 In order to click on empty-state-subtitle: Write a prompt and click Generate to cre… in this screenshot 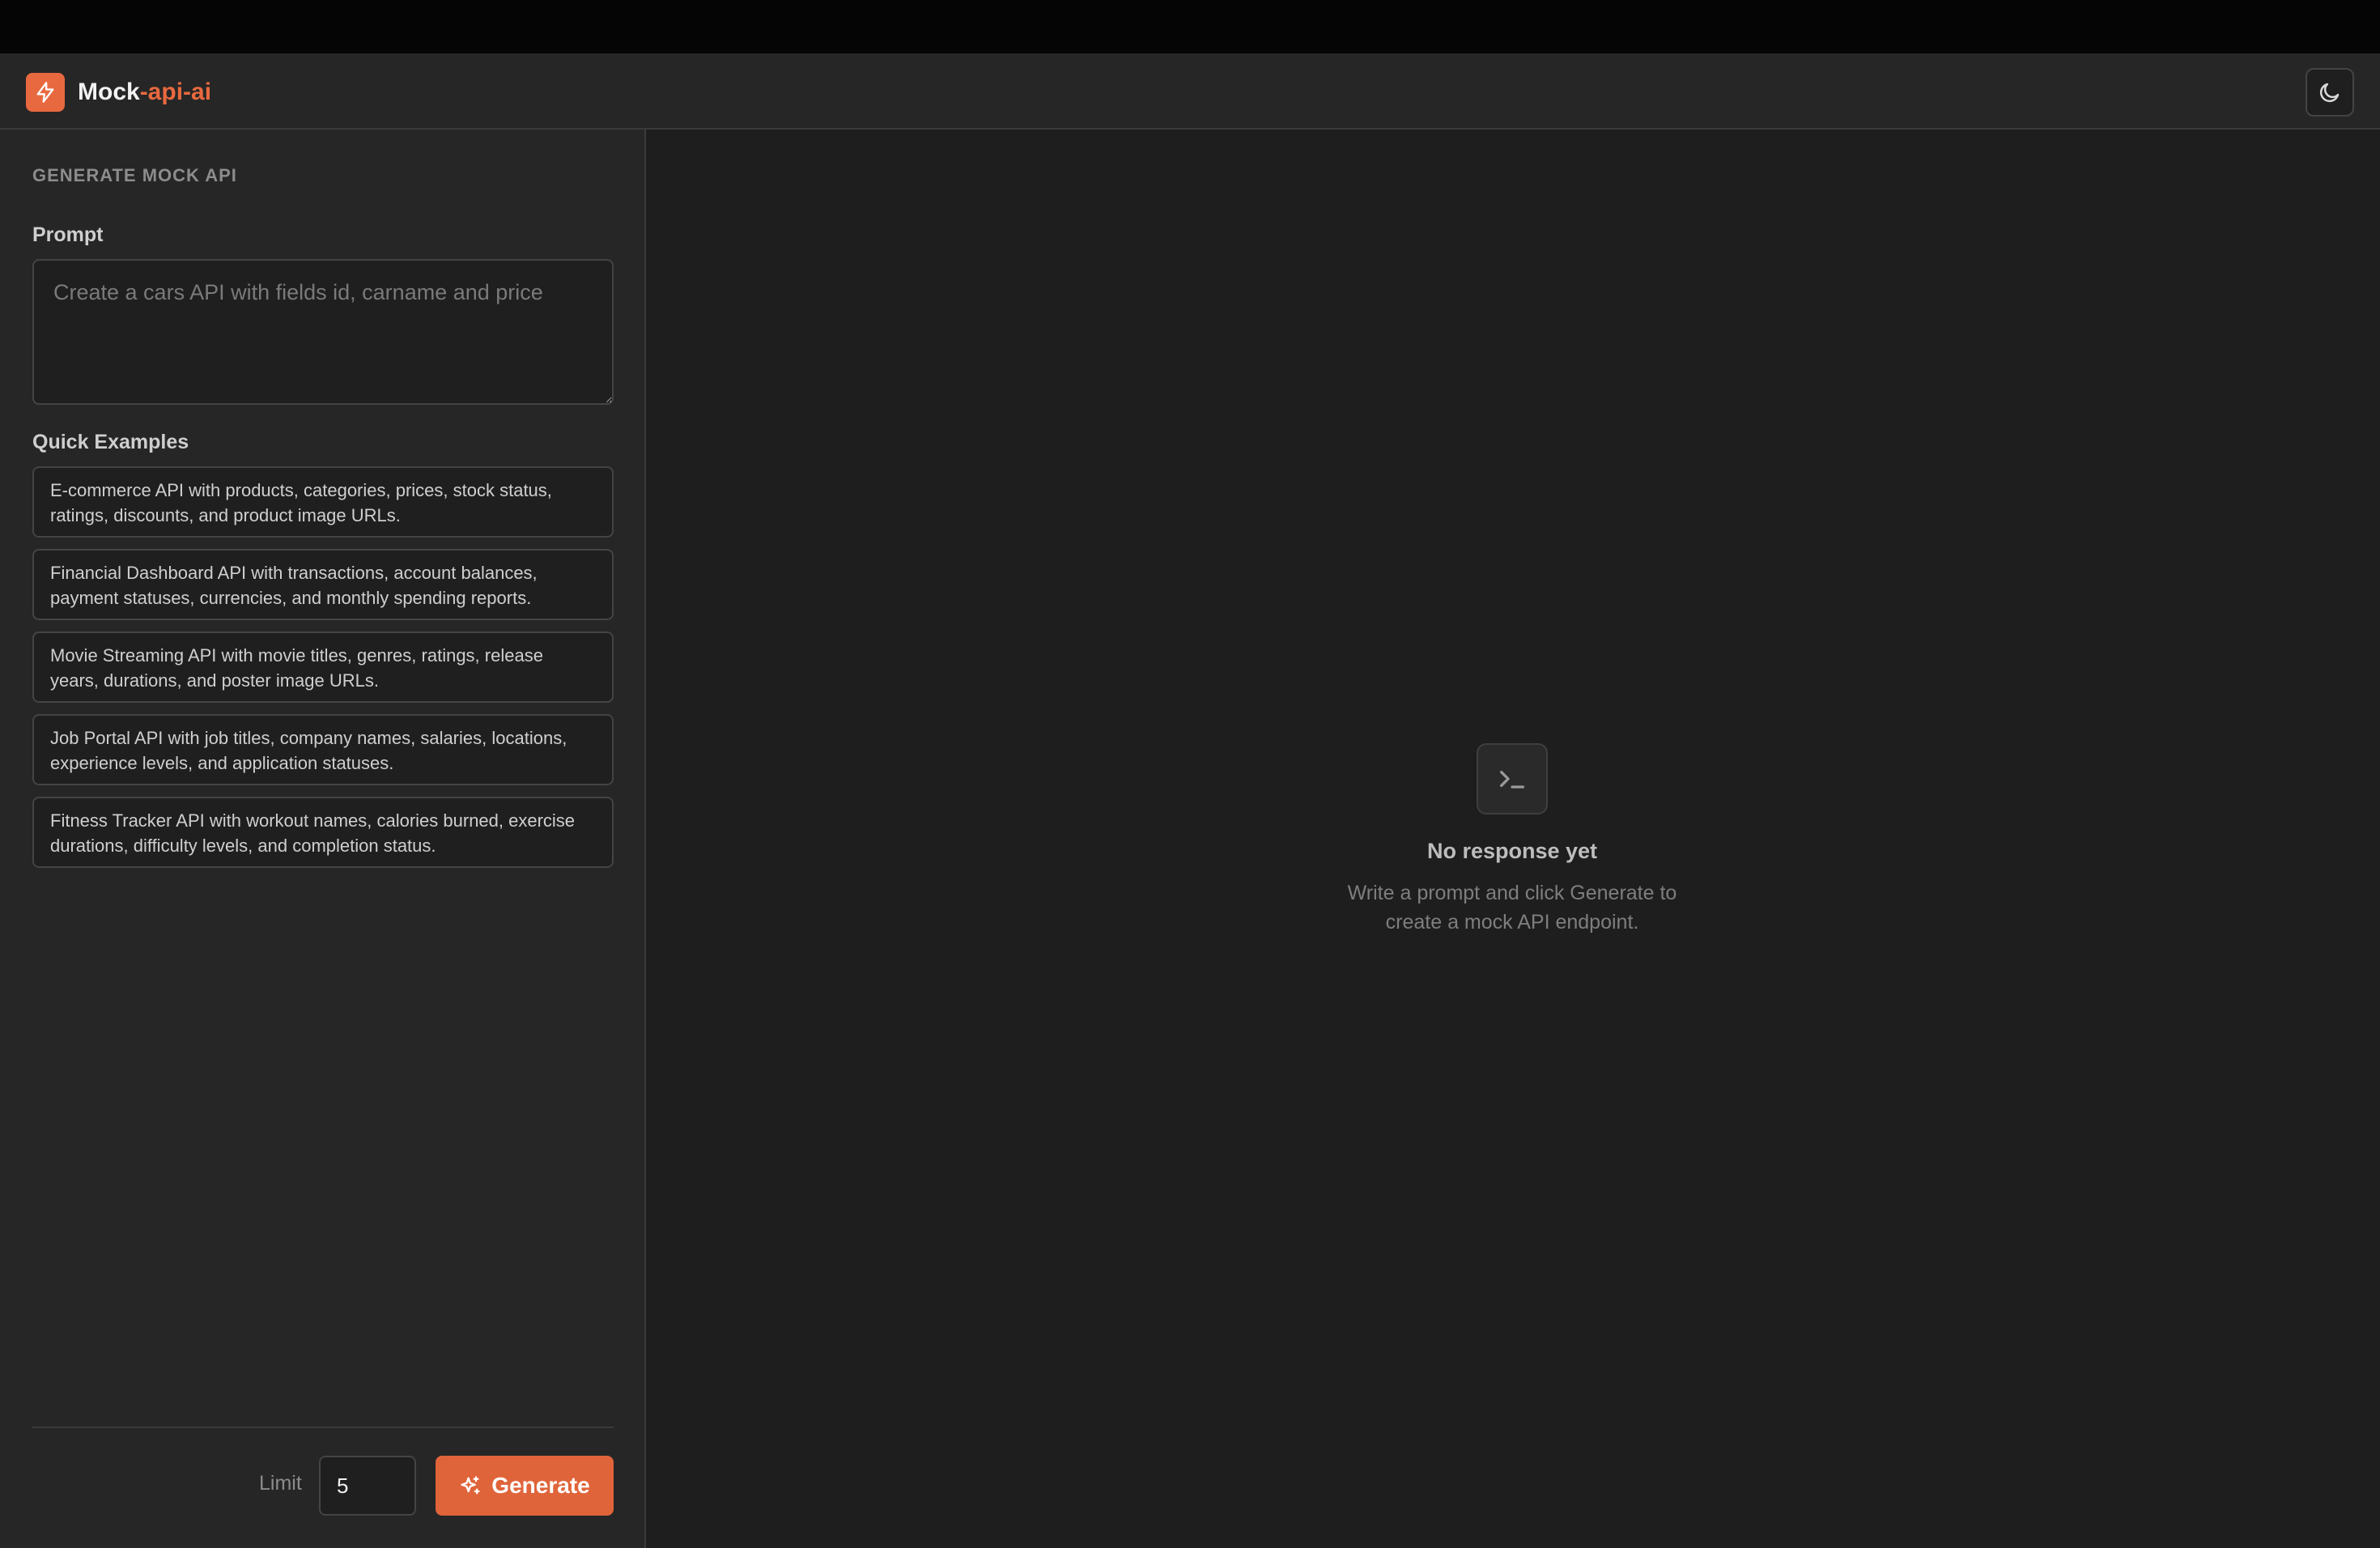, I will do `click(1512, 907)`.